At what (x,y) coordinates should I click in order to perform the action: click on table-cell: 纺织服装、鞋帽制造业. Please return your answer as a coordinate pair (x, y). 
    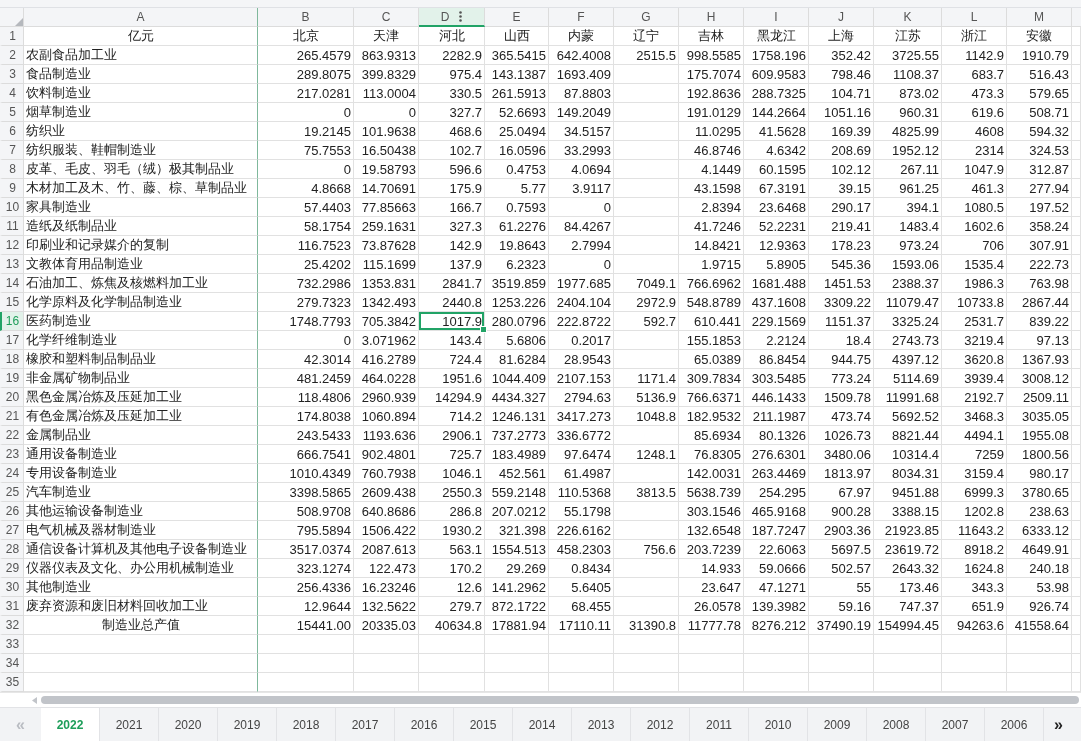
    Looking at the image, I should click on (141, 150).